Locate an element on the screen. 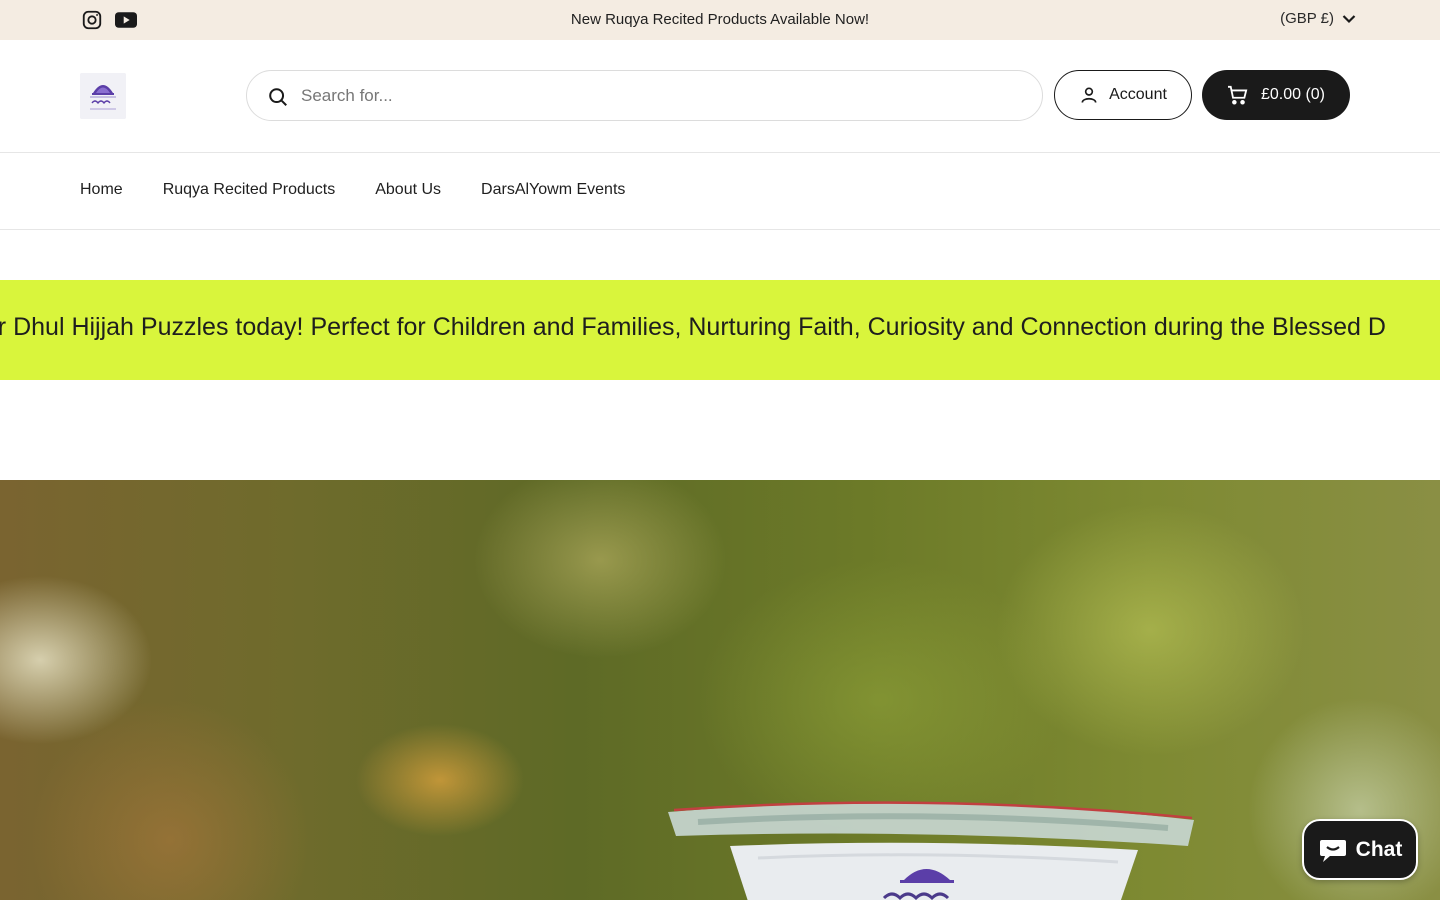  cart-icon is located at coordinates (1237, 95).